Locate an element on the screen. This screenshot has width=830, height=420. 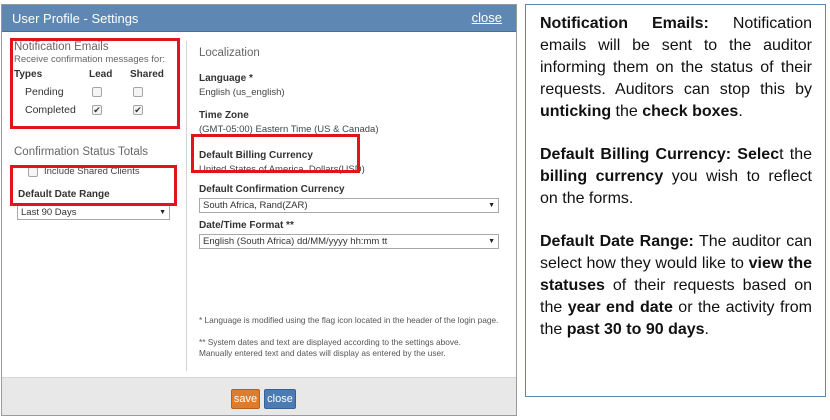
language-label: Language * is located at coordinates (226, 78).